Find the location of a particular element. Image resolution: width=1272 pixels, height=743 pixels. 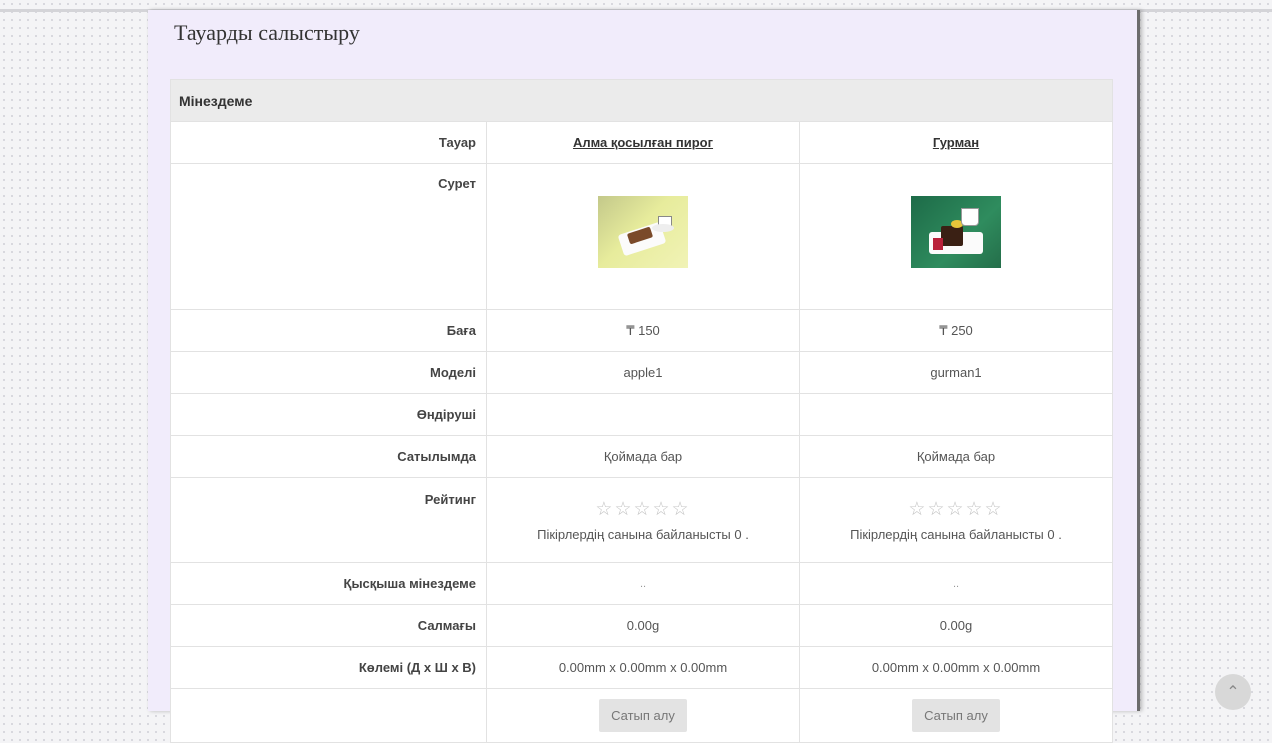

row-image: Сурет is located at coordinates (641, 236).